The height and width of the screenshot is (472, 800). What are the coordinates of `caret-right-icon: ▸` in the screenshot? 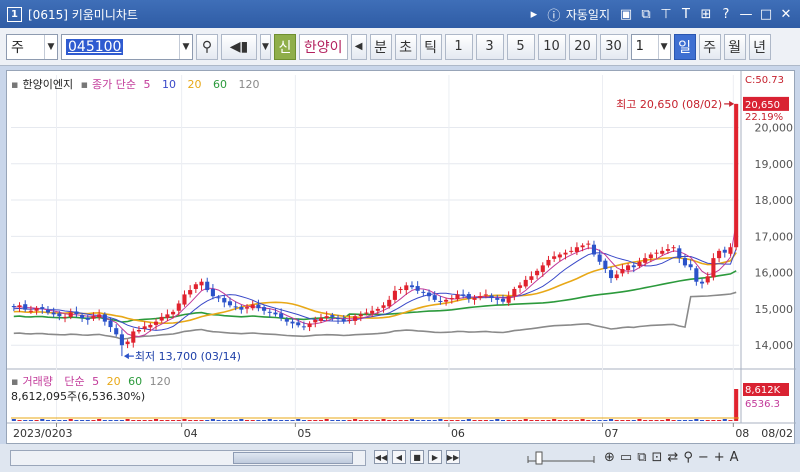 It's located at (534, 14).